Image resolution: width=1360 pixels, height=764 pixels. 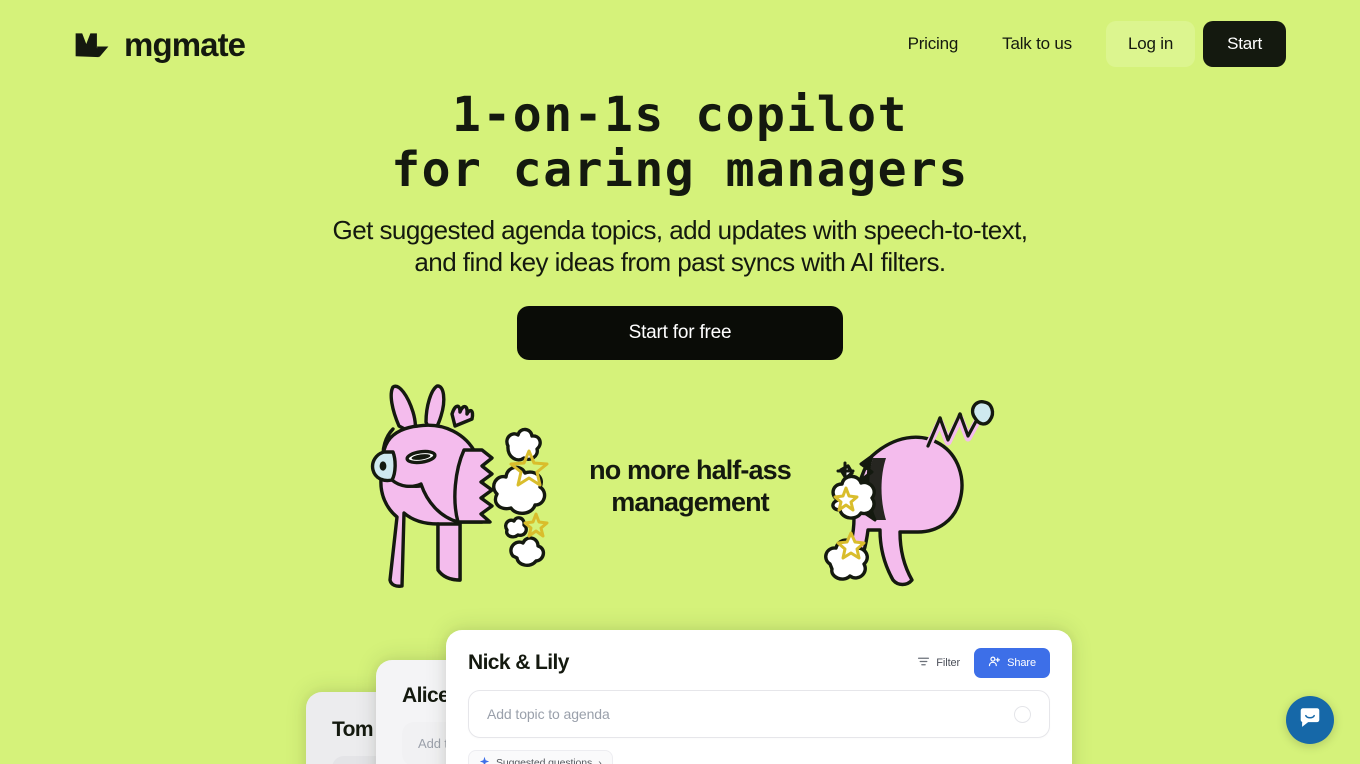 What do you see at coordinates (690, 486) in the screenshot?
I see `illustration-caption: no more half-ass management` at bounding box center [690, 486].